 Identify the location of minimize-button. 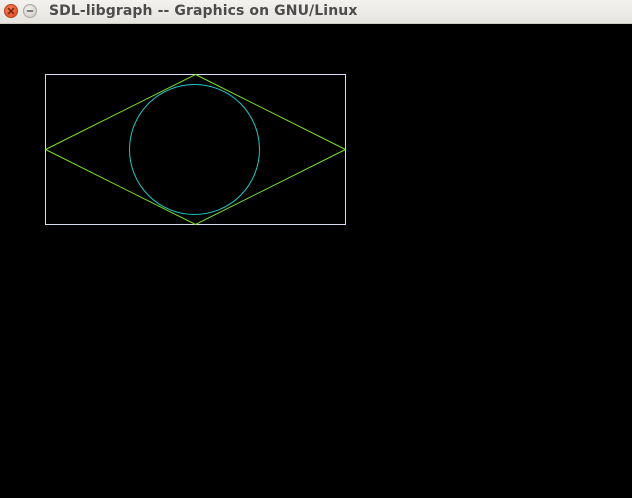
(30, 11).